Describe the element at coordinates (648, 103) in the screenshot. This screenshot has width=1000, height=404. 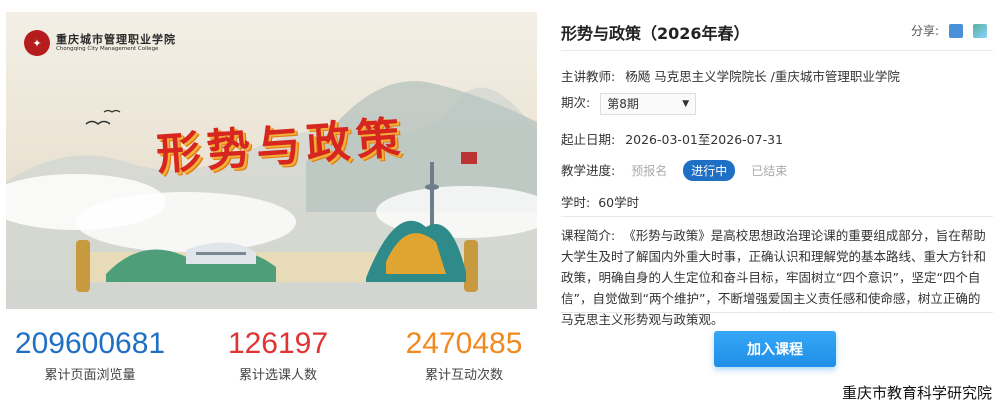
I see `term-select: 第8期 ▼` at that location.